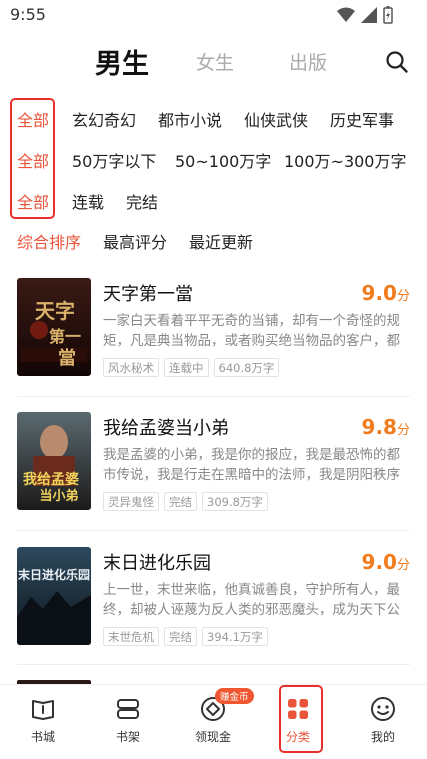 This screenshot has height=759, width=427. What do you see at coordinates (223, 160) in the screenshot?
I see `filter-wordcount-option: 50~100万字` at bounding box center [223, 160].